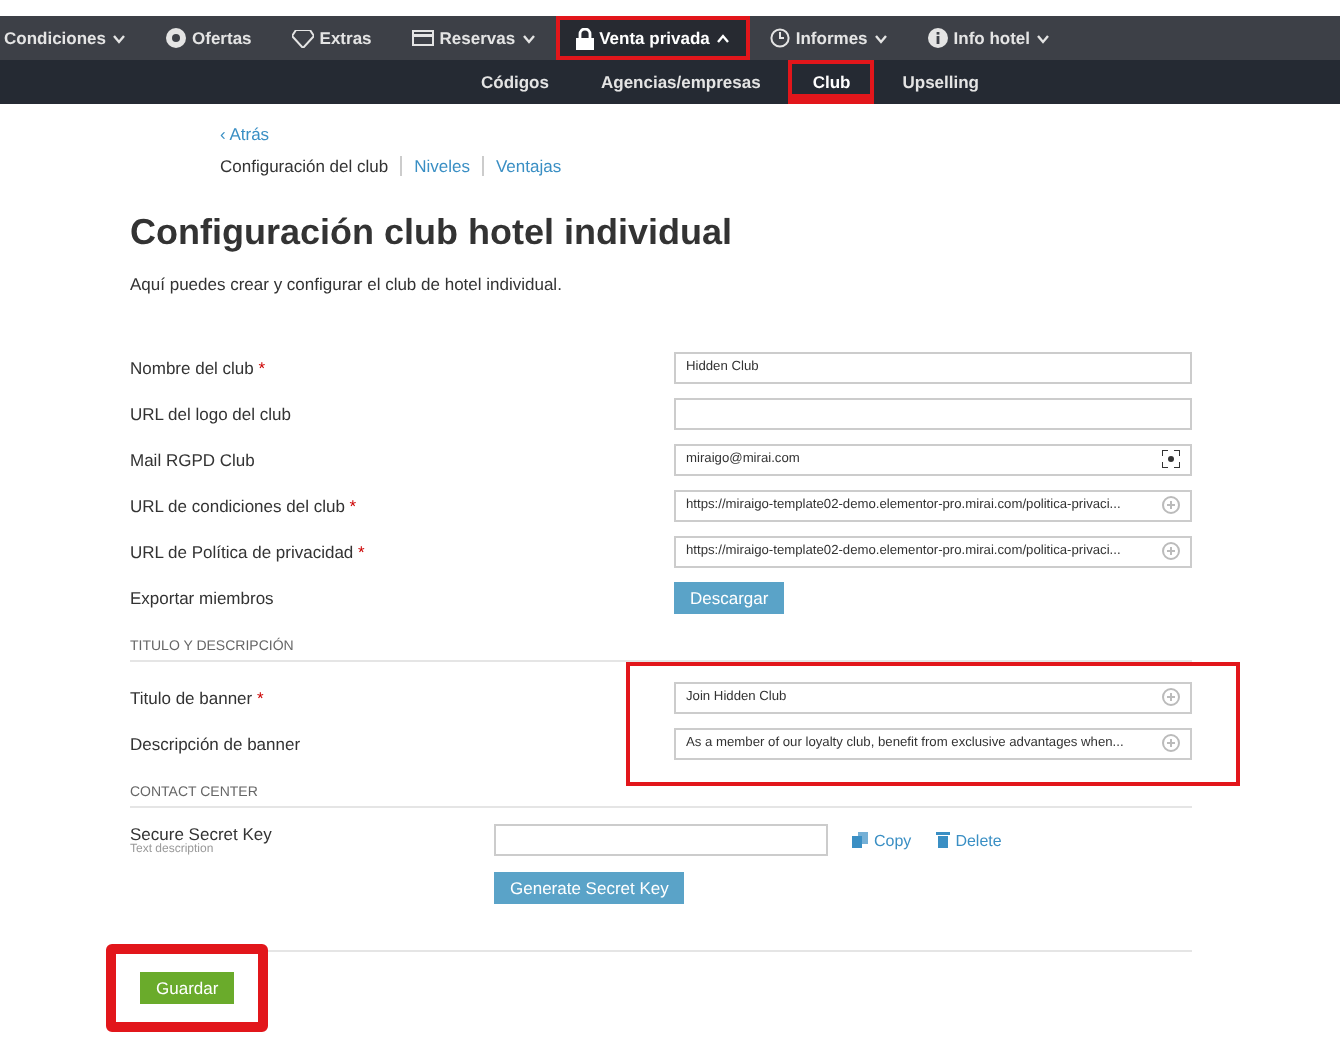 This screenshot has width=1340, height=1054. I want to click on clock-icon, so click(779, 38).